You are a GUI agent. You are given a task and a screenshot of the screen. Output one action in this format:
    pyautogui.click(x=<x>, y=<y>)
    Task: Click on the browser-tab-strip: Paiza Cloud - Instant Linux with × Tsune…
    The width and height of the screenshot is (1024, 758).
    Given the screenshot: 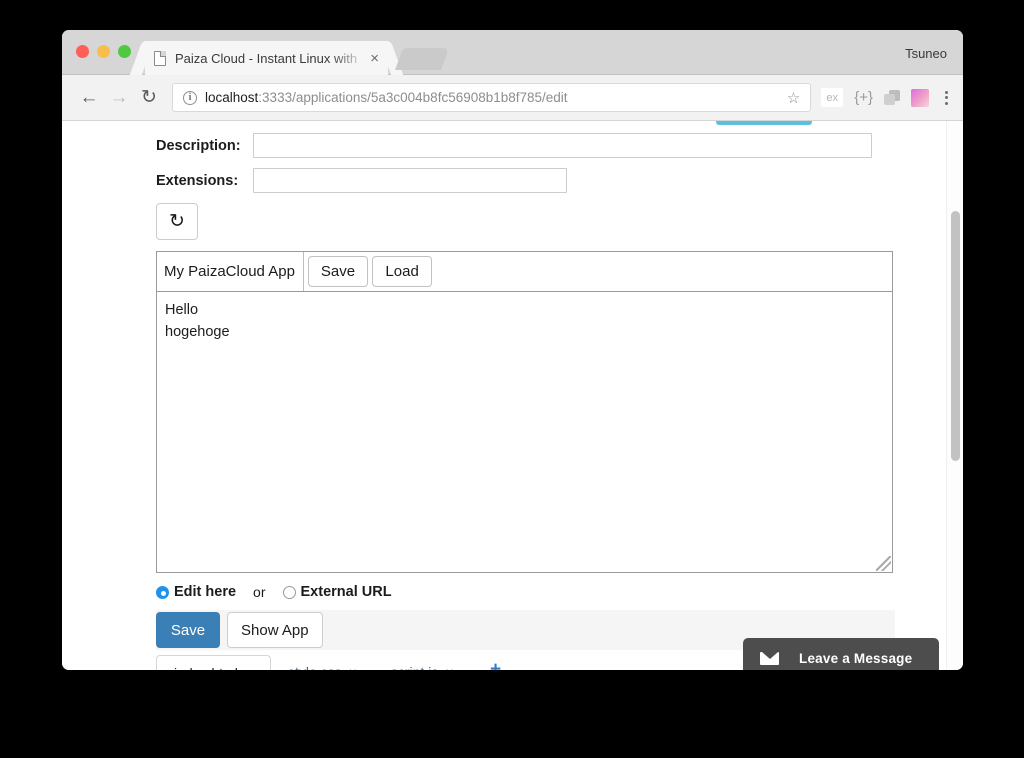 What is the action you would take?
    pyautogui.click(x=512, y=52)
    